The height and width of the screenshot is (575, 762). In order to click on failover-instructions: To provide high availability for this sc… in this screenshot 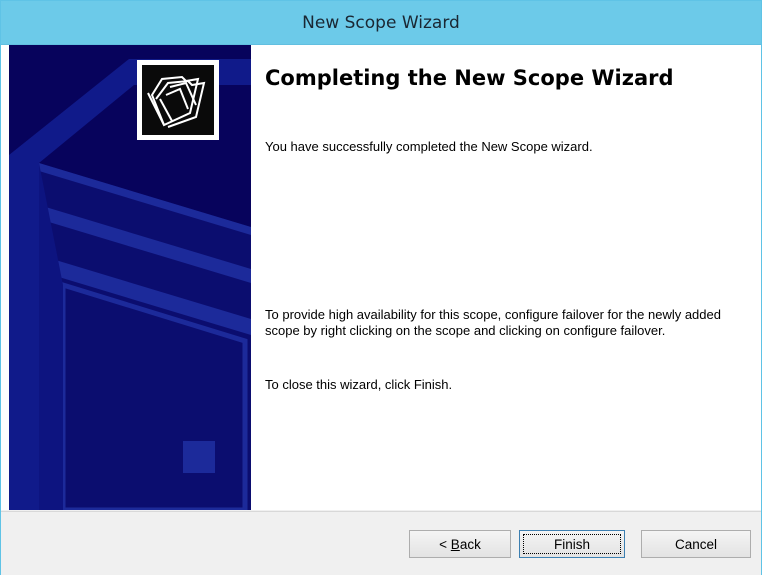, I will do `click(493, 322)`.